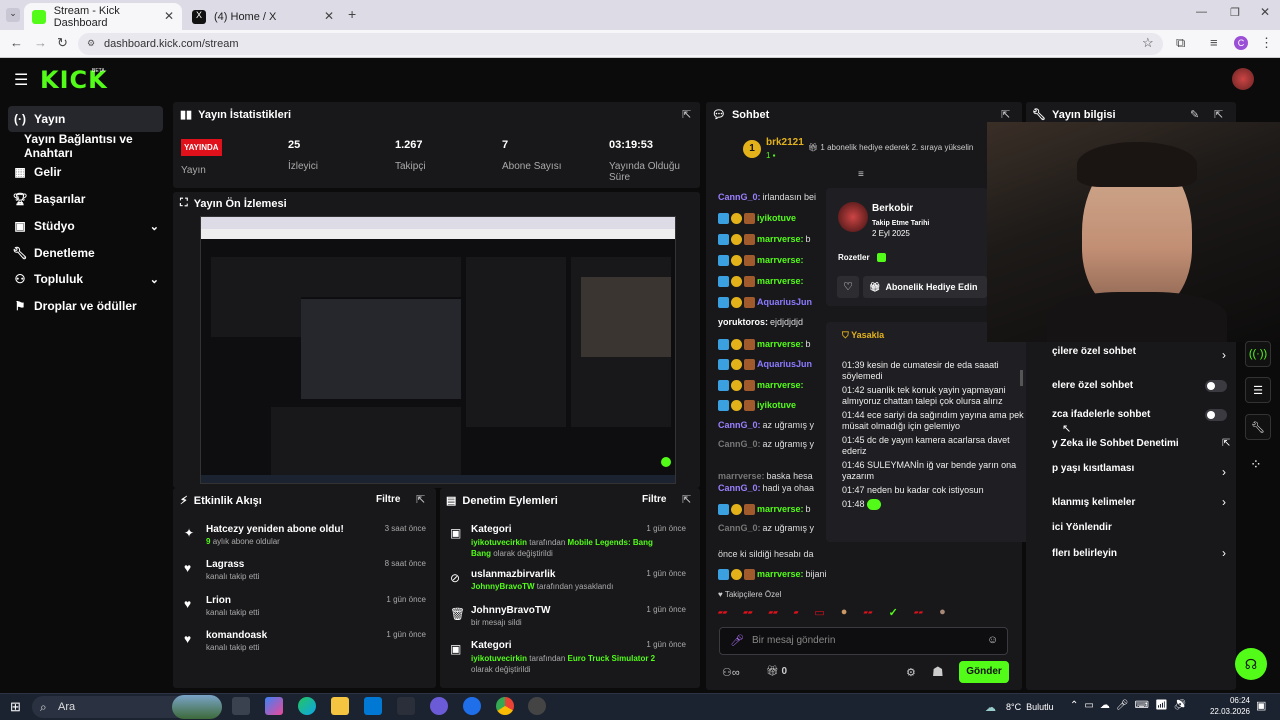 The height and width of the screenshot is (720, 1280). What do you see at coordinates (737, 640) in the screenshot?
I see `mic-icon: 🎤︎` at bounding box center [737, 640].